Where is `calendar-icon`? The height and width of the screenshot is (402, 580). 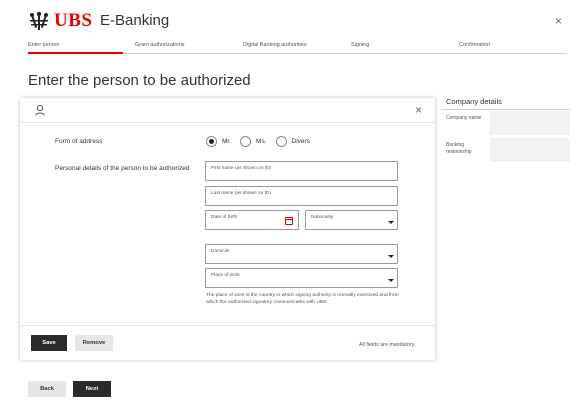
calendar-icon is located at coordinates (289, 221).